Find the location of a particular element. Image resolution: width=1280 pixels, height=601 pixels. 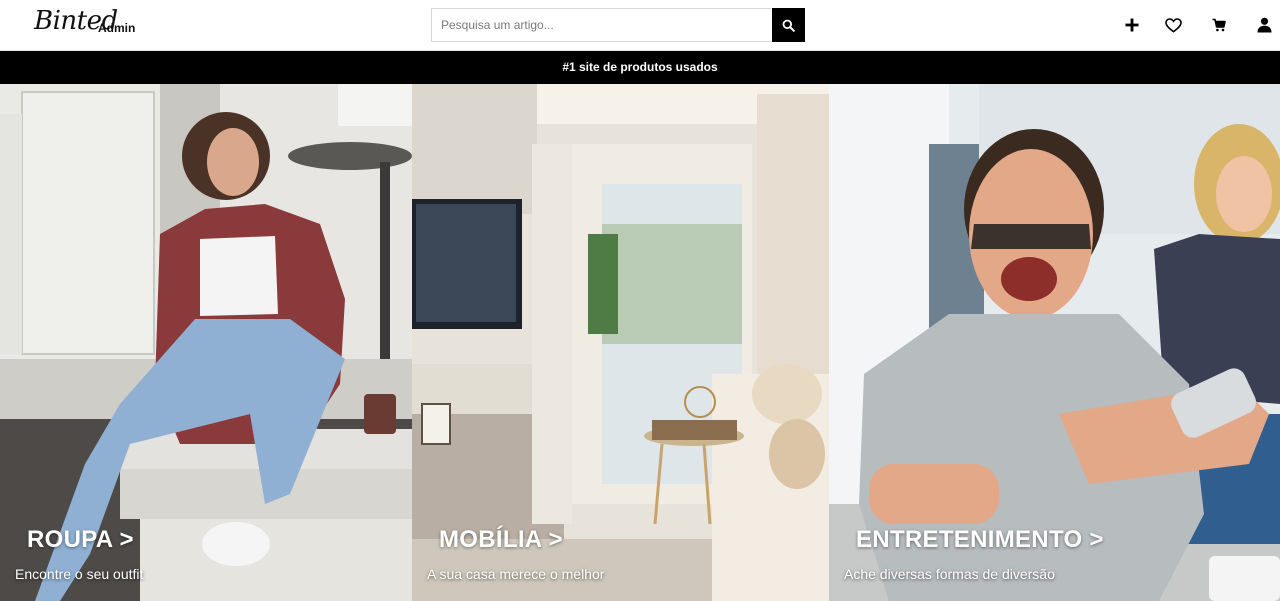

favorites-button is located at coordinates (1173, 25).